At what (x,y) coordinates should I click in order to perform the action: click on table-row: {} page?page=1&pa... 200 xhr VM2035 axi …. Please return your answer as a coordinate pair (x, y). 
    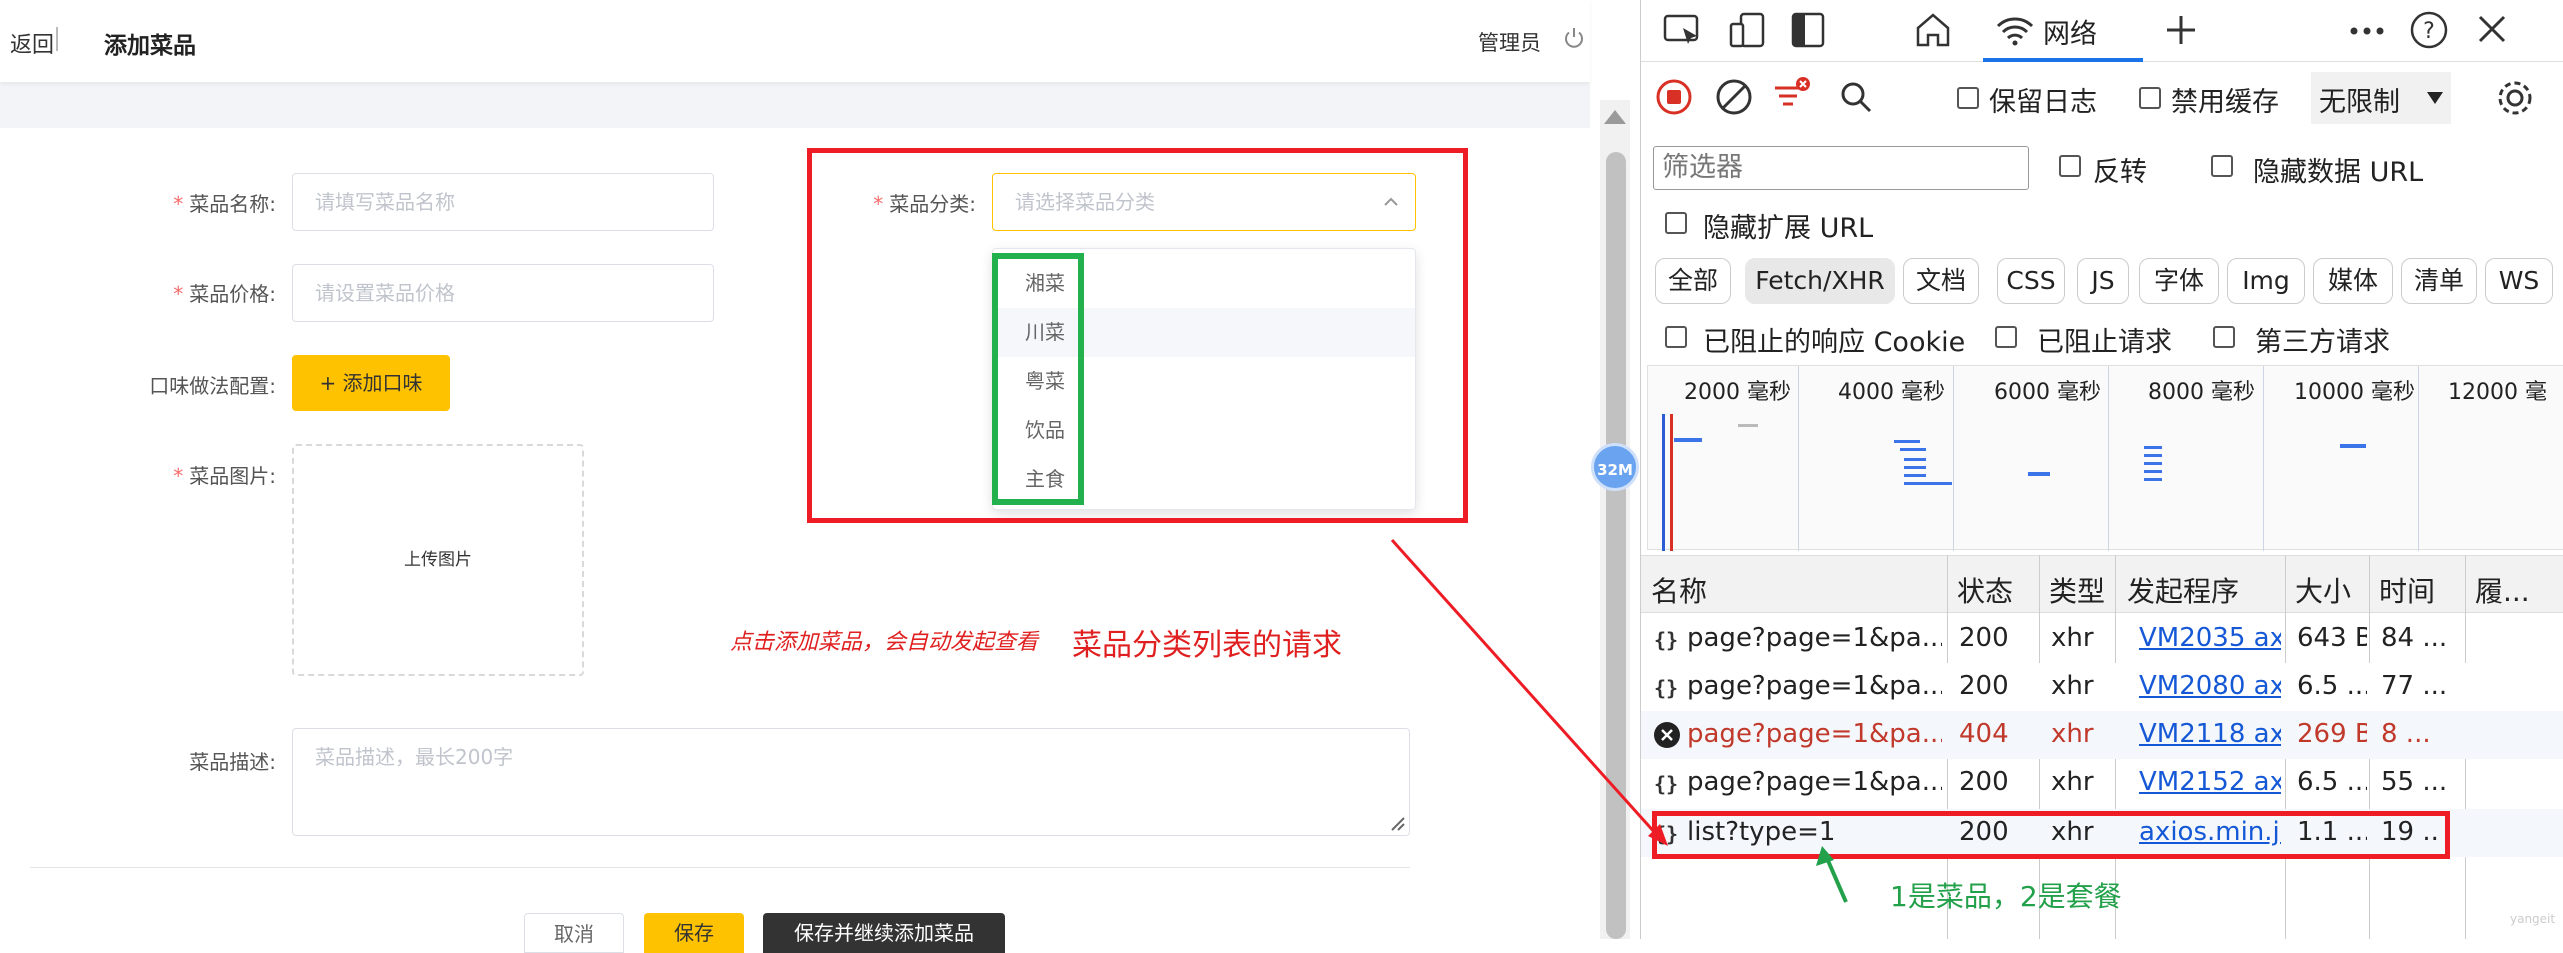
    Looking at the image, I should click on (2102, 639).